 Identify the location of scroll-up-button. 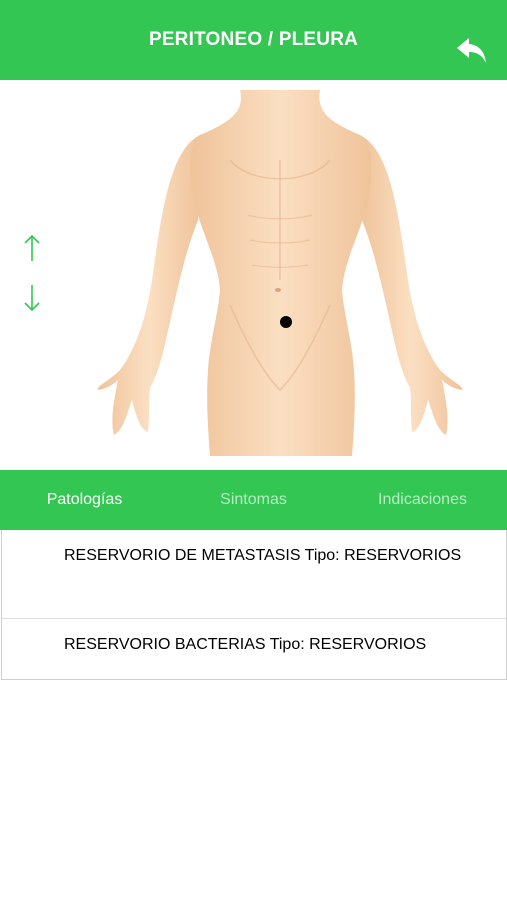
(32, 248).